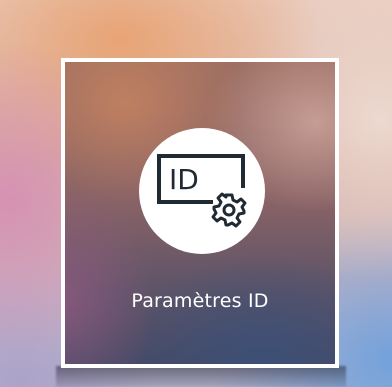 This screenshot has height=387, width=392. I want to click on icon-badge: ID, so click(202, 191).